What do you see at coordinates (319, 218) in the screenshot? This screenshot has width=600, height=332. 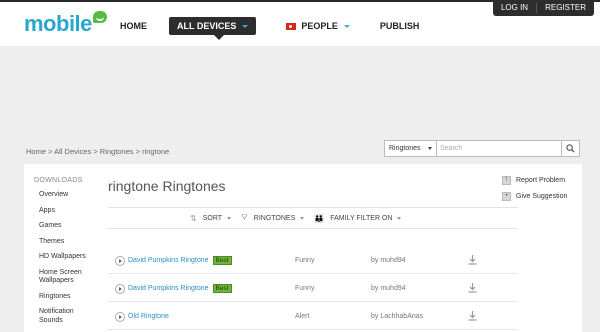 I see `family-icon: 👪` at bounding box center [319, 218].